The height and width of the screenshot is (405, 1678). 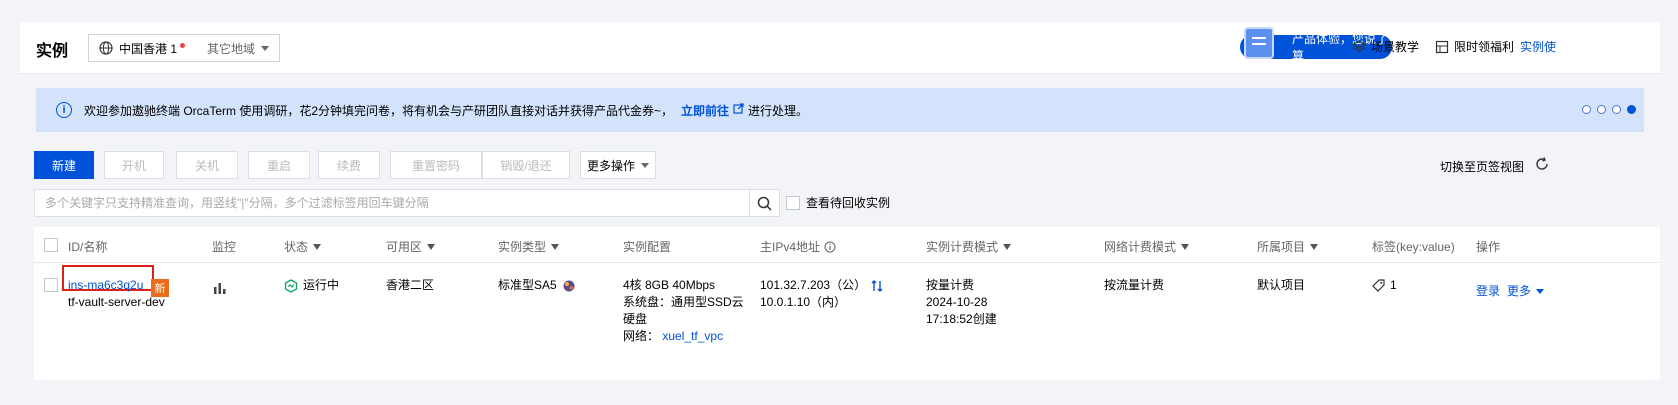 I want to click on banner-page-dot-active, so click(x=1631, y=109).